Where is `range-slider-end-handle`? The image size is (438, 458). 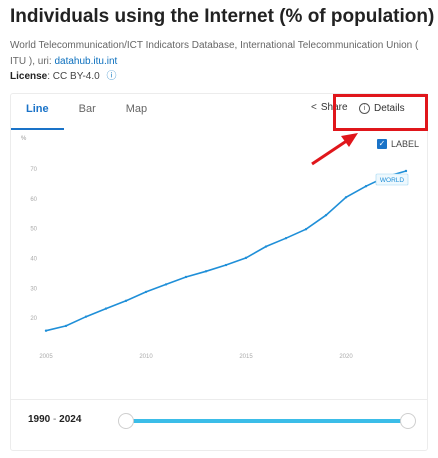 range-slider-end-handle is located at coordinates (408, 421).